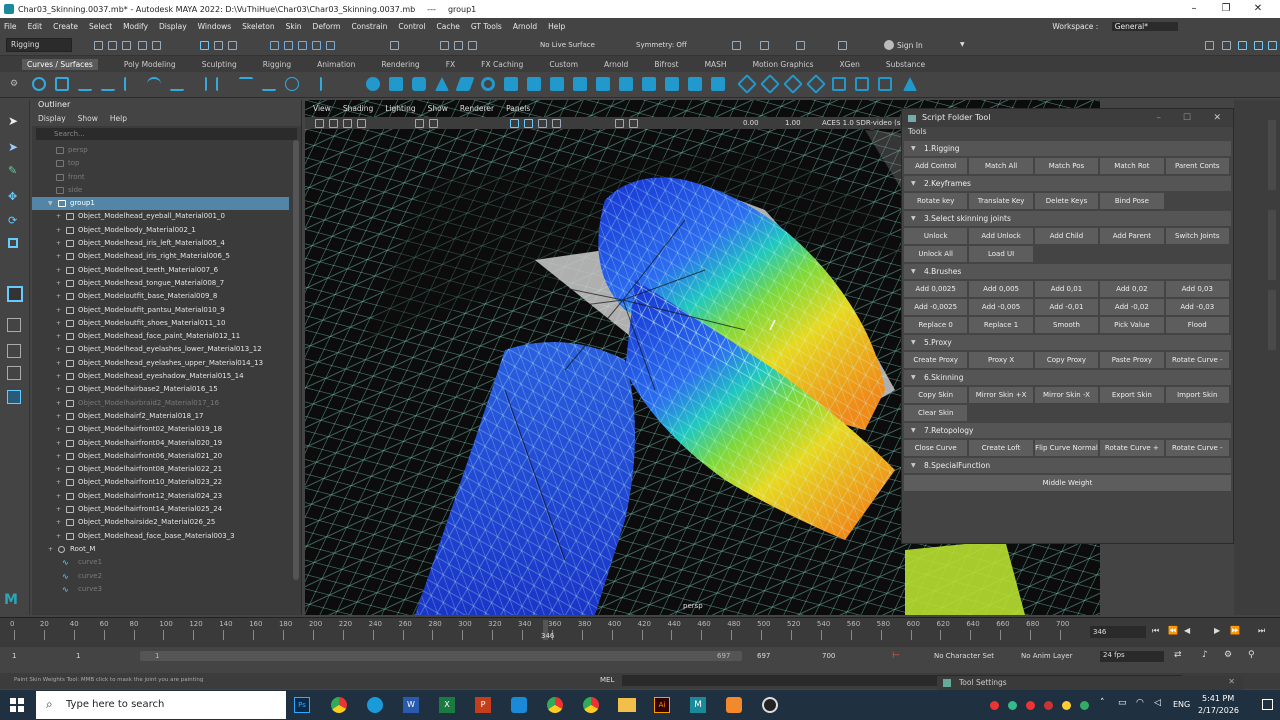 The height and width of the screenshot is (720, 1280). I want to click on snap-surface-icon, so click(330, 45).